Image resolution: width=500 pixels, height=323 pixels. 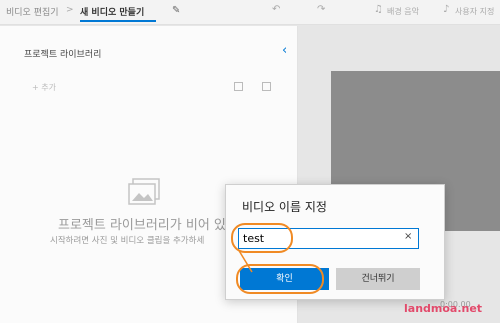 What do you see at coordinates (44, 87) in the screenshot?
I see `add-media-button: + 추가` at bounding box center [44, 87].